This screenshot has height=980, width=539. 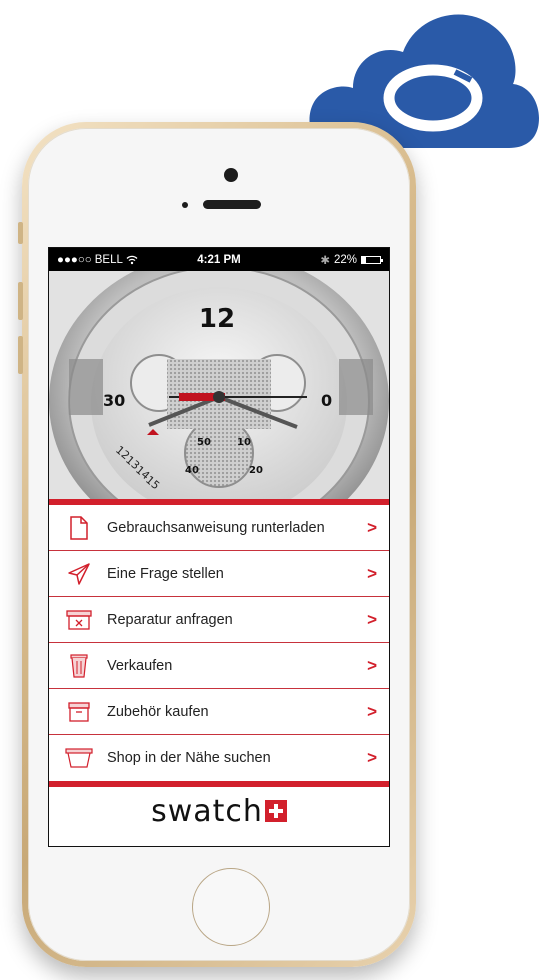 What do you see at coordinates (326, 400) in the screenshot?
I see `dial-number-0: 0` at bounding box center [326, 400].